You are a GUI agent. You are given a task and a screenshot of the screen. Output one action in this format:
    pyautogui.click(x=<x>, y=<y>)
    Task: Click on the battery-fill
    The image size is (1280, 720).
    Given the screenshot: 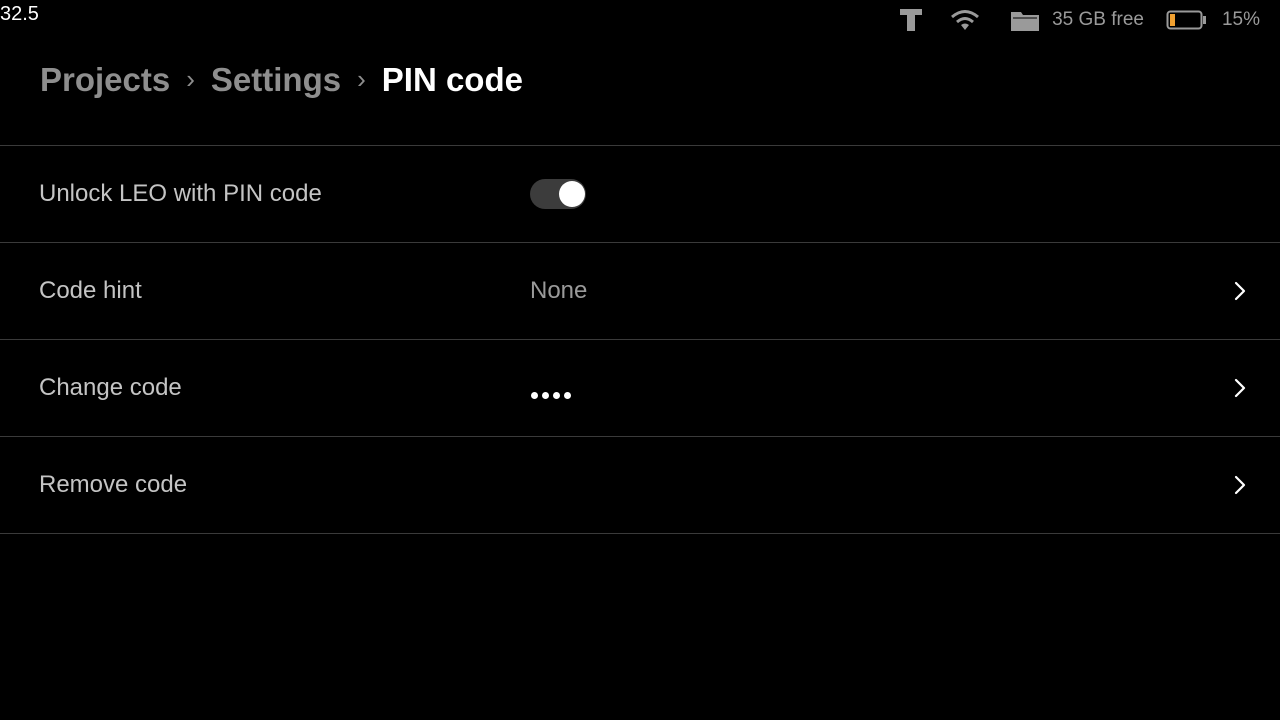 What is the action you would take?
    pyautogui.click(x=1172, y=20)
    